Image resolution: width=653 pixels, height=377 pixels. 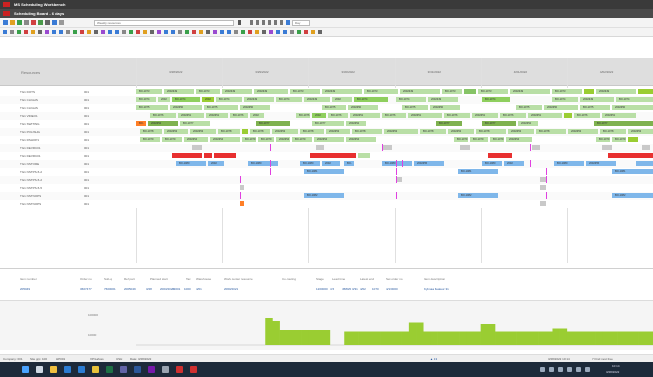 I want to click on up-icon, so click(x=275, y=22).